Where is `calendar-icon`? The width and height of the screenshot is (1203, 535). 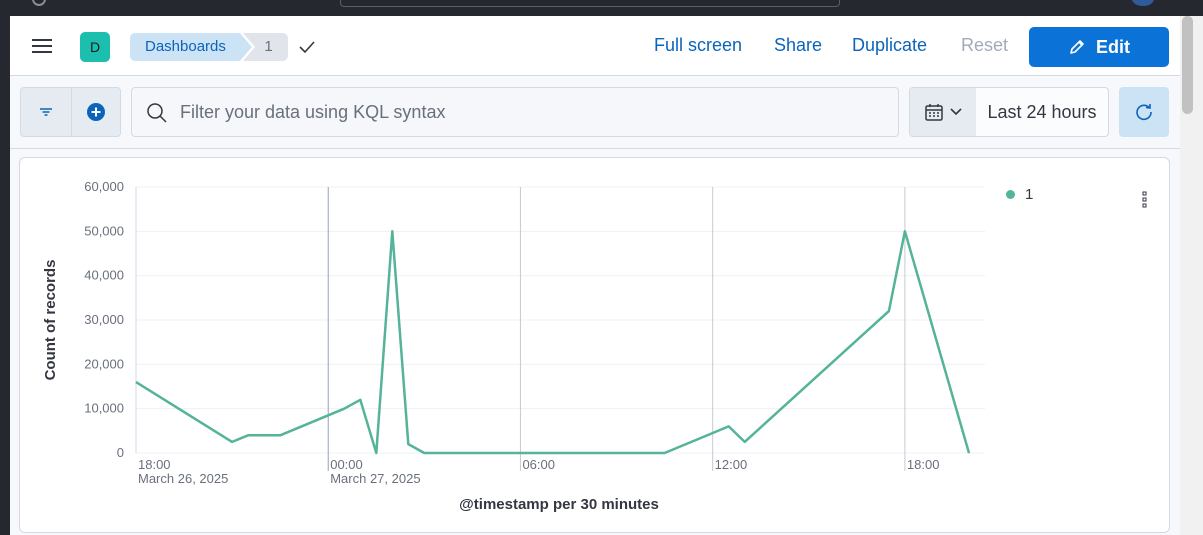 calendar-icon is located at coordinates (934, 112).